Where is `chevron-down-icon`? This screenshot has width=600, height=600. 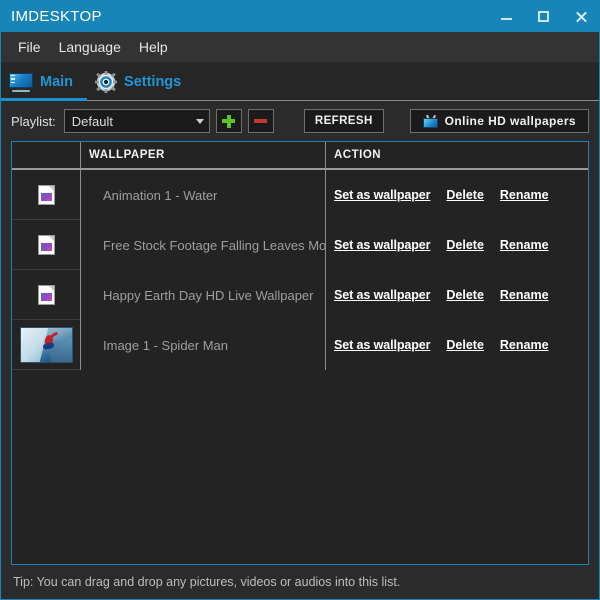 chevron-down-icon is located at coordinates (200, 121).